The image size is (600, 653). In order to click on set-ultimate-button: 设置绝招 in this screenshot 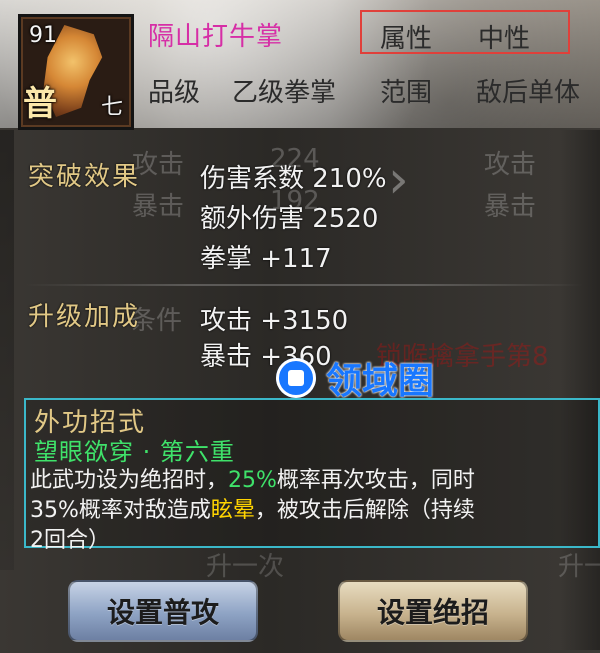, I will do `click(433, 611)`.